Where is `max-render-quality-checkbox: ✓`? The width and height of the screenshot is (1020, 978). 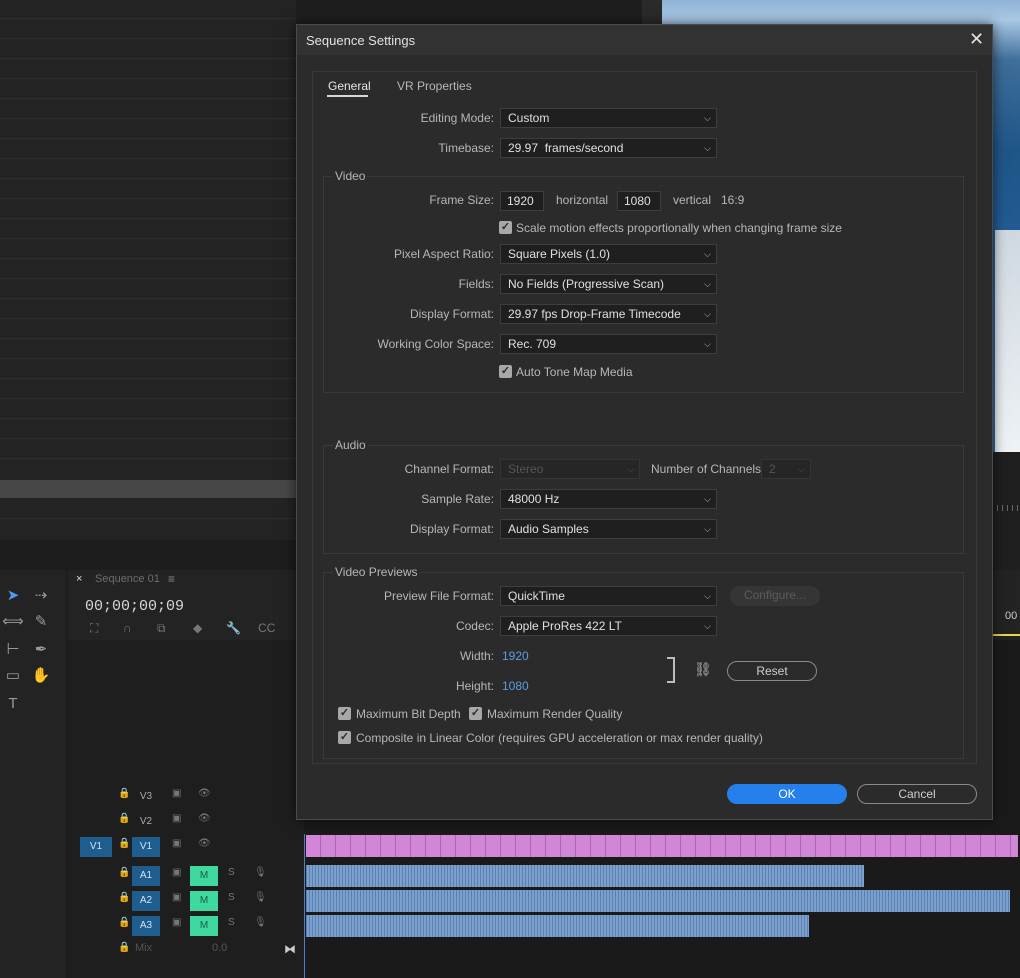
max-render-quality-checkbox: ✓ is located at coordinates (475, 713).